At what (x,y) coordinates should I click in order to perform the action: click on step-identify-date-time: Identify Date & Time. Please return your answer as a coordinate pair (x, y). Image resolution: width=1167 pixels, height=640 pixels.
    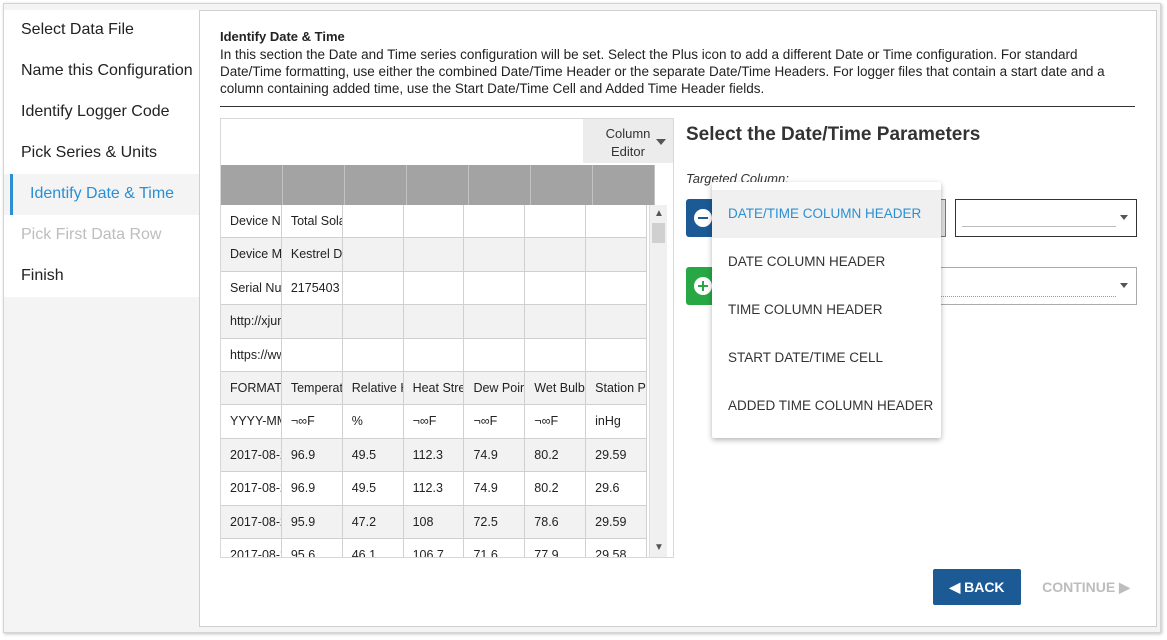
    Looking at the image, I should click on (104, 194).